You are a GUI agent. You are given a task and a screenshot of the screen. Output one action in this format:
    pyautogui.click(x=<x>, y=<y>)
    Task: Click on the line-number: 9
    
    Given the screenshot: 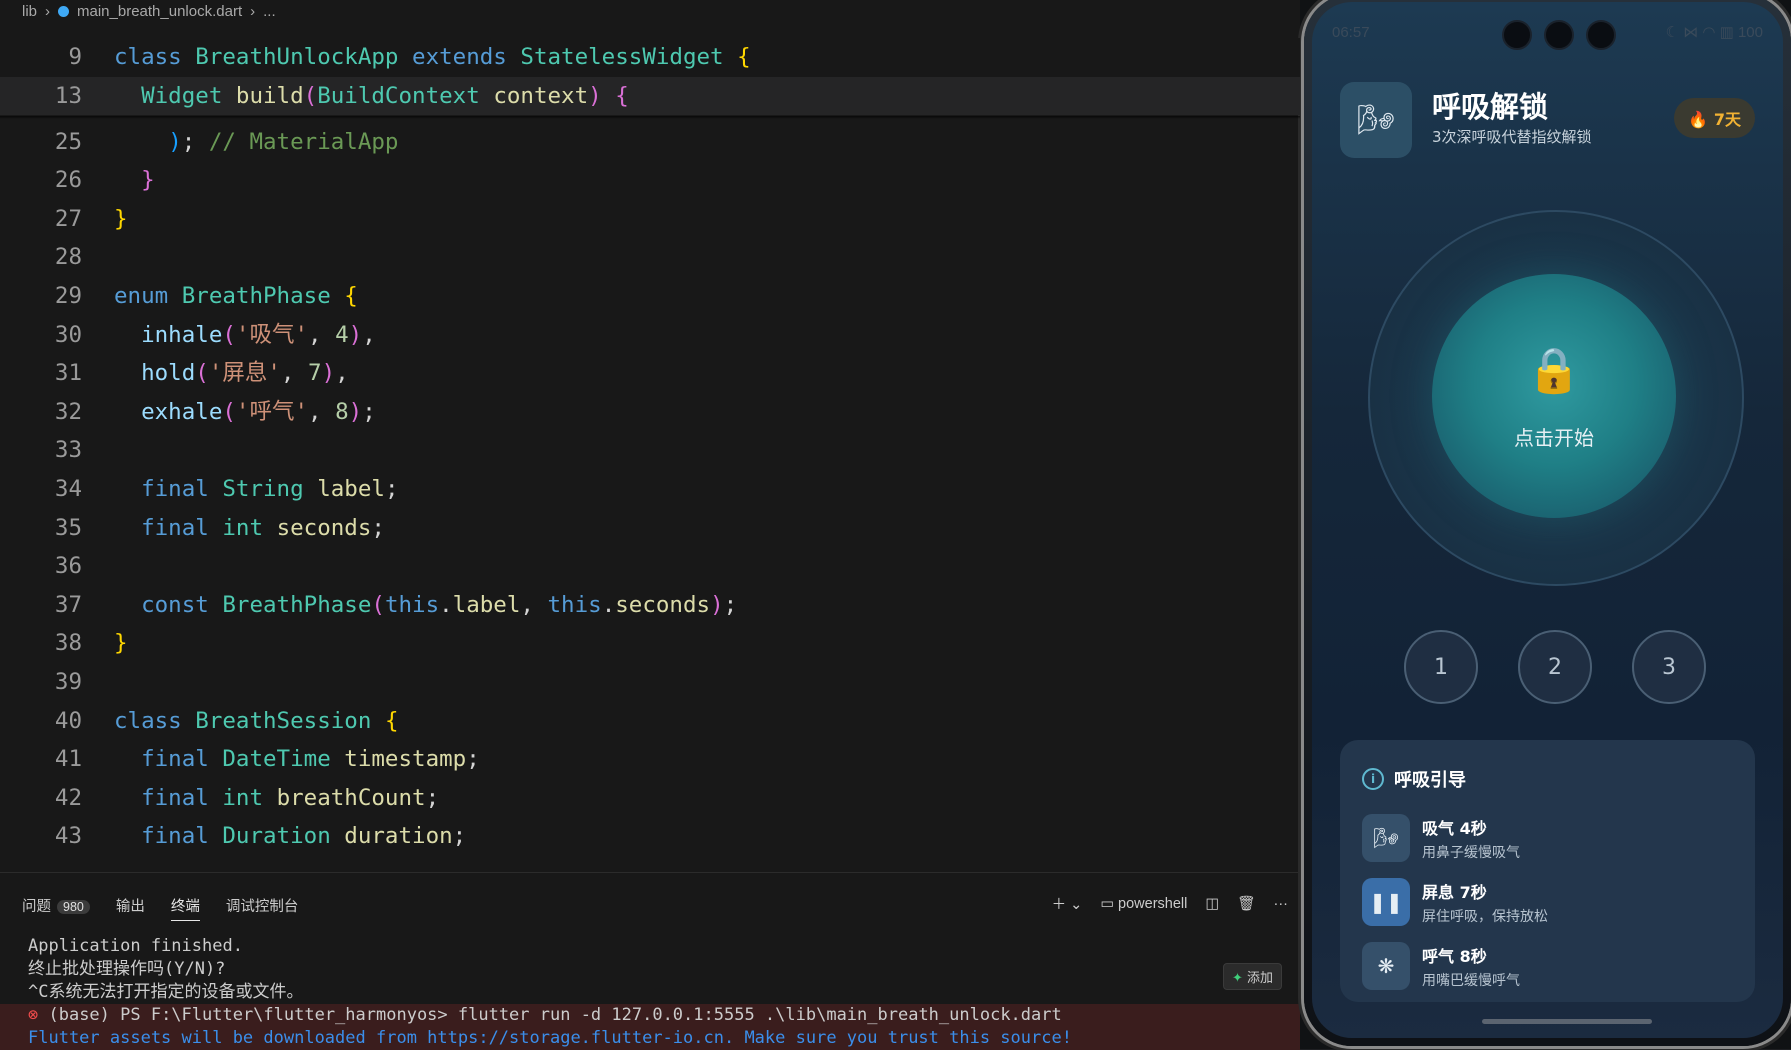 What is the action you would take?
    pyautogui.click(x=75, y=57)
    